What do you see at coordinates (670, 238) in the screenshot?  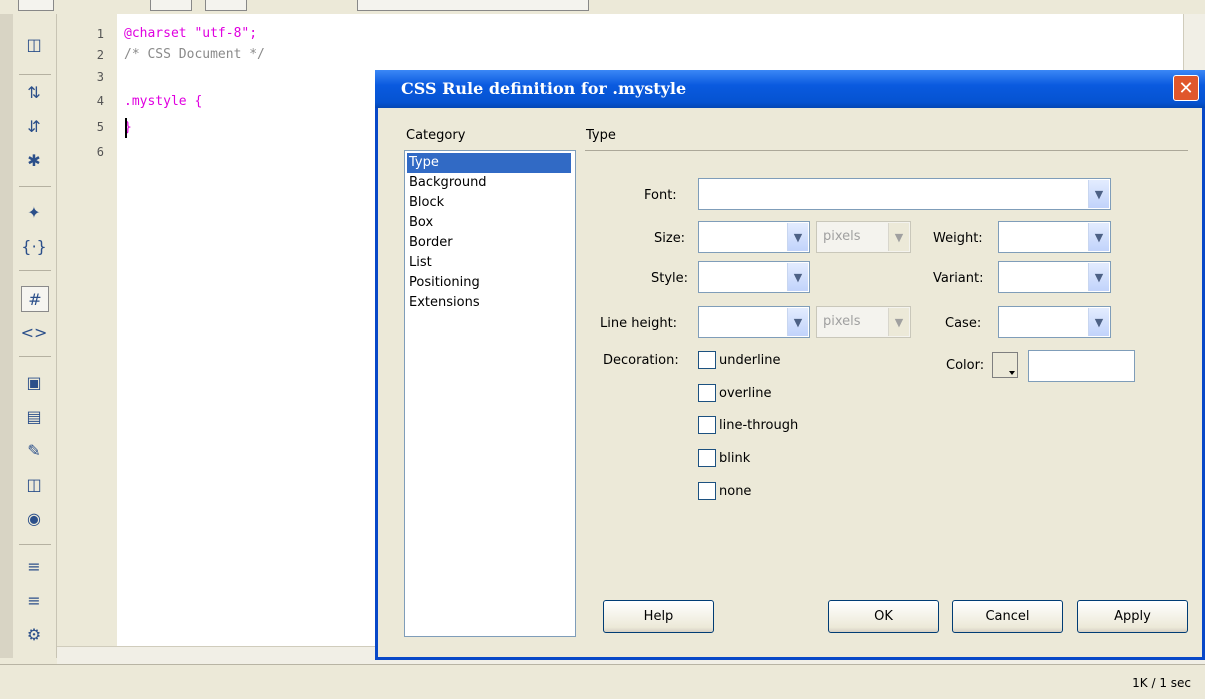 I see `size-label: Size:` at bounding box center [670, 238].